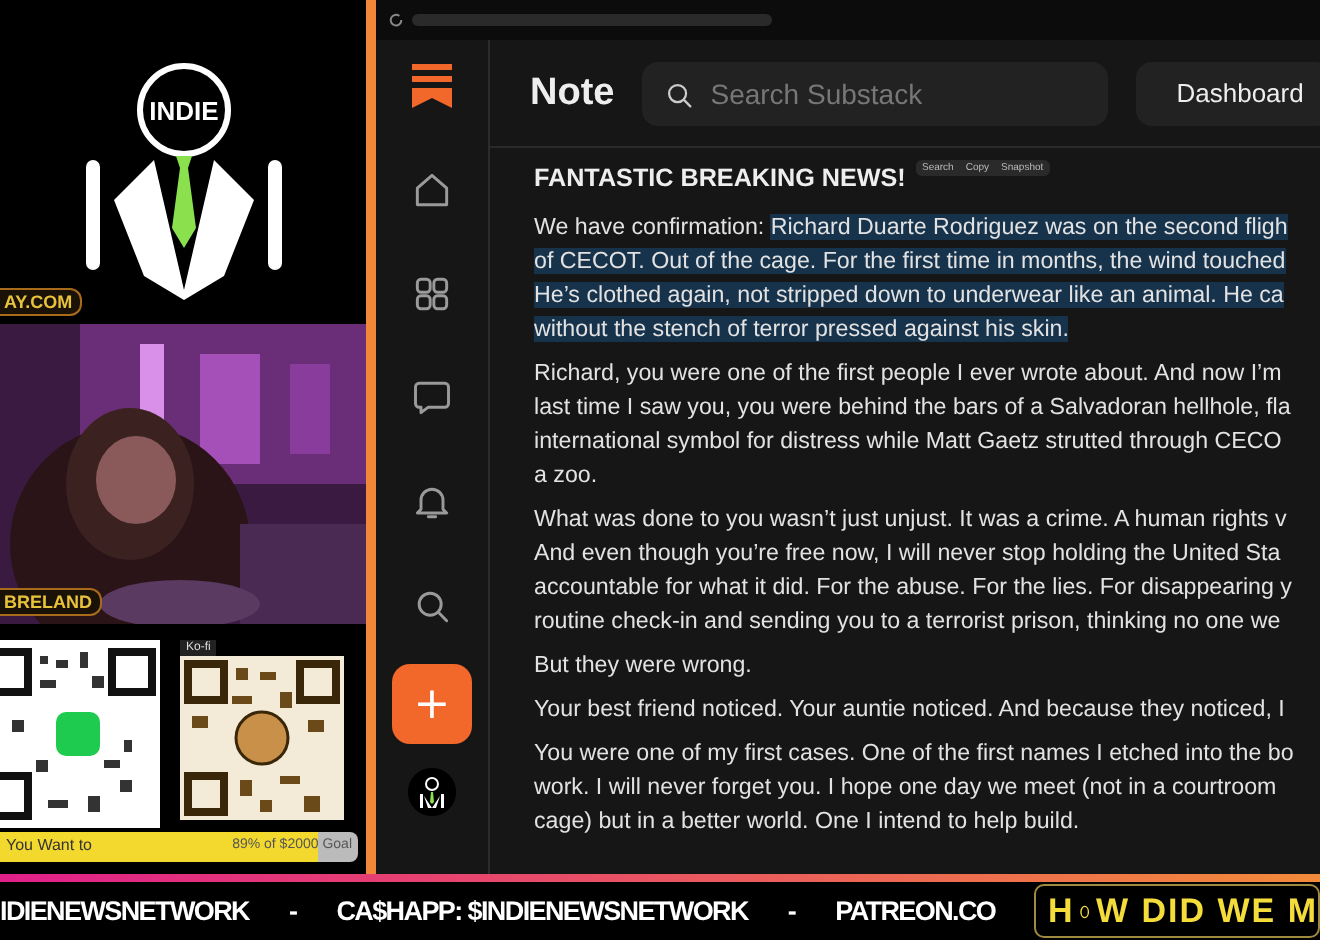 The width and height of the screenshot is (1320, 940). Describe the element at coordinates (915, 911) in the screenshot. I see `ticker-text: PATREON.CO` at that location.